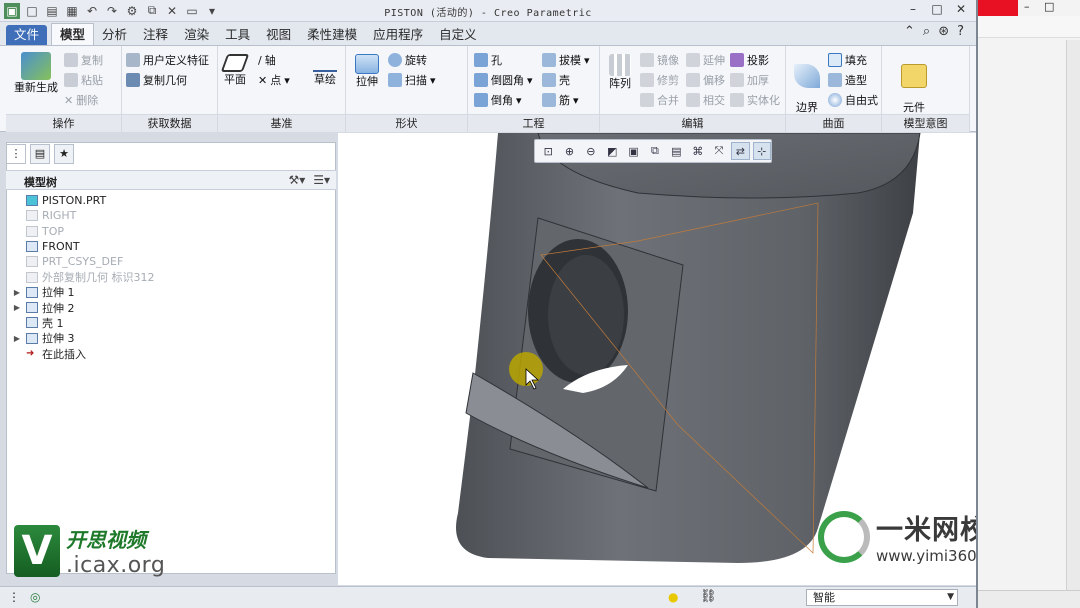 The width and height of the screenshot is (1080, 608). Describe the element at coordinates (698, 151) in the screenshot. I see `perspective-icon: ⌘` at that location.